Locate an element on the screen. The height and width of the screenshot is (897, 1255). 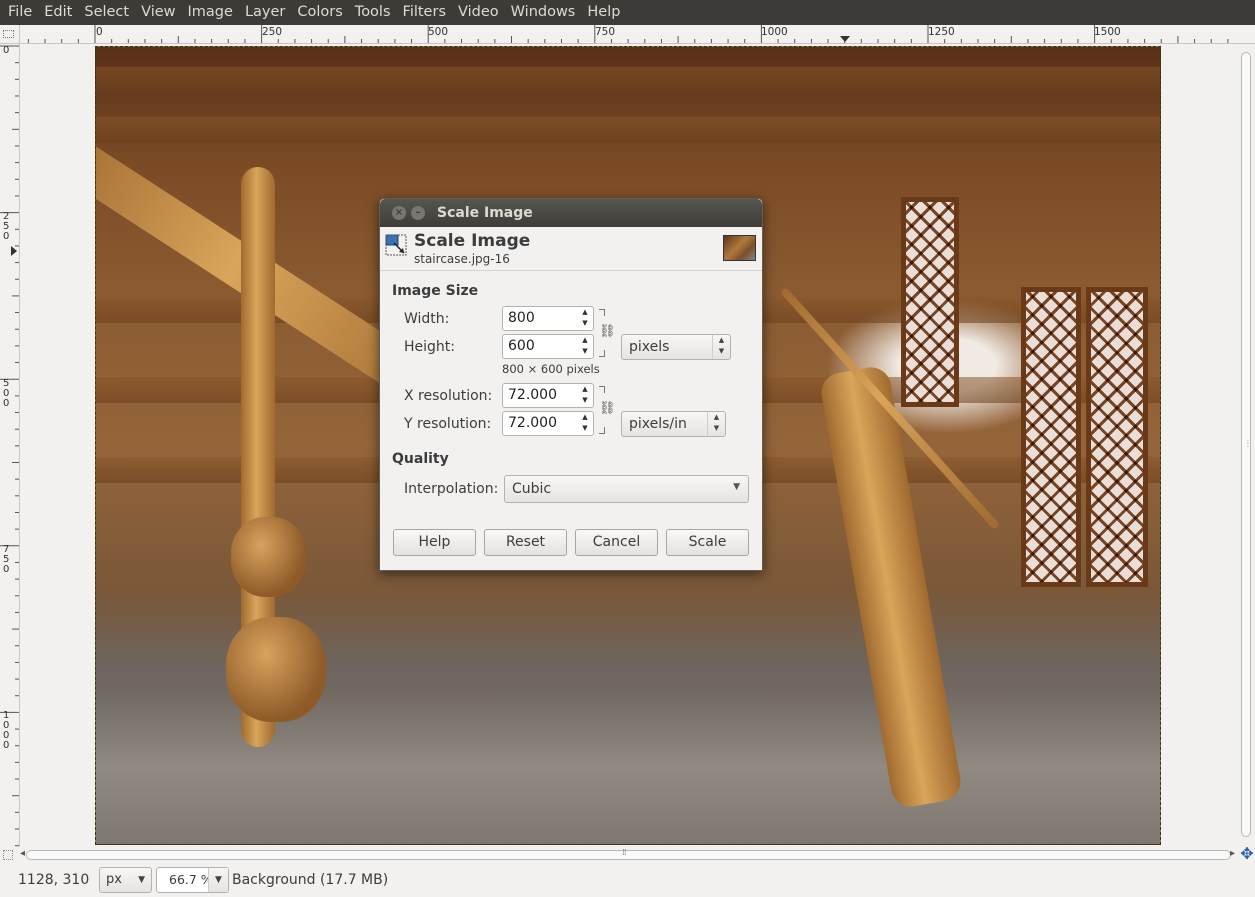
height-label: Height: is located at coordinates (429, 347).